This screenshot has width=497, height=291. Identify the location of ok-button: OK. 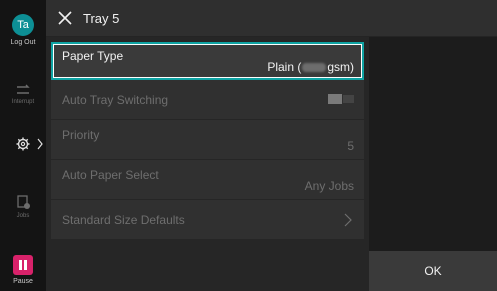
(433, 271).